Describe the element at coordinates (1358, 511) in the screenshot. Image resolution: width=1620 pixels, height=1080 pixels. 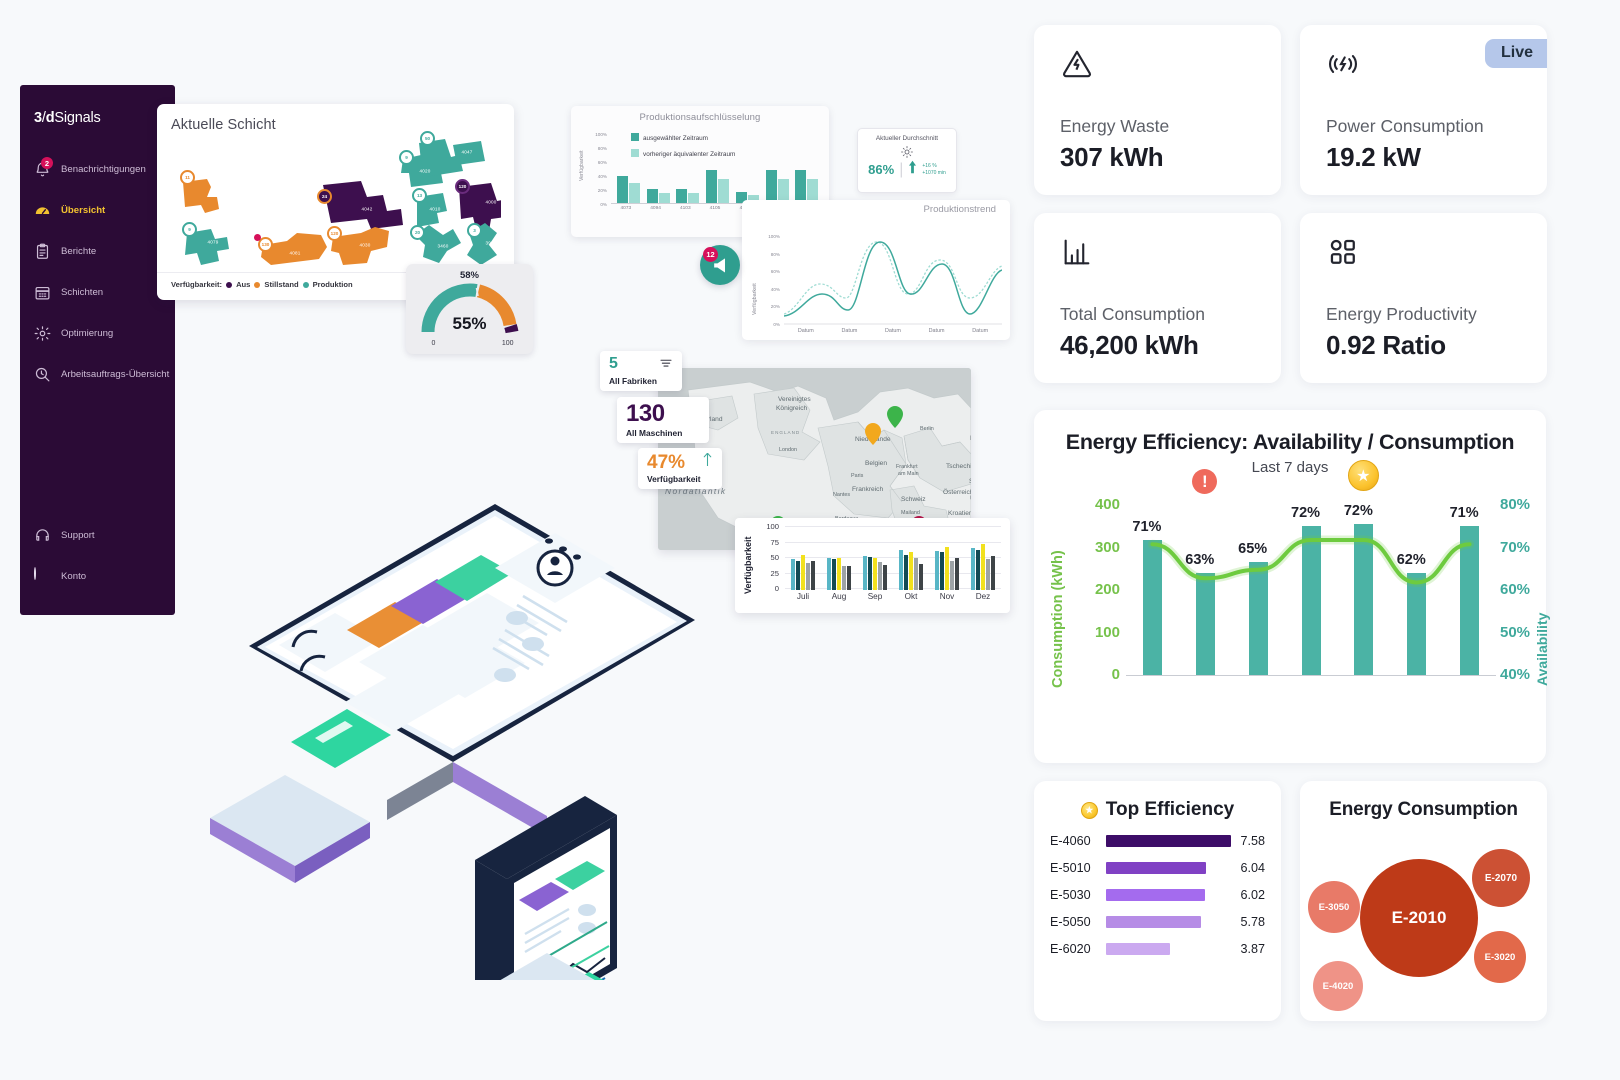
I see `bar-data-label: 72%` at that location.